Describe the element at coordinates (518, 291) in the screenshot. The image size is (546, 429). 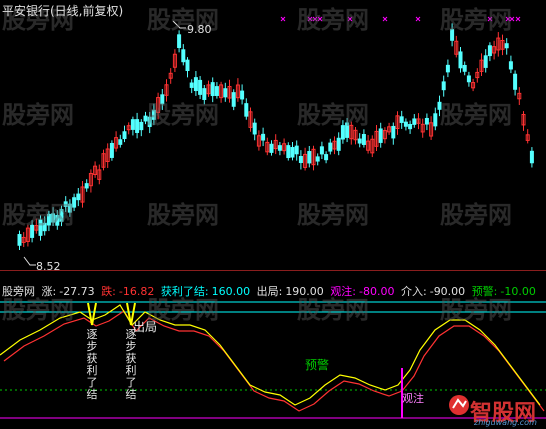
I see `yujing-value: -10.00` at that location.